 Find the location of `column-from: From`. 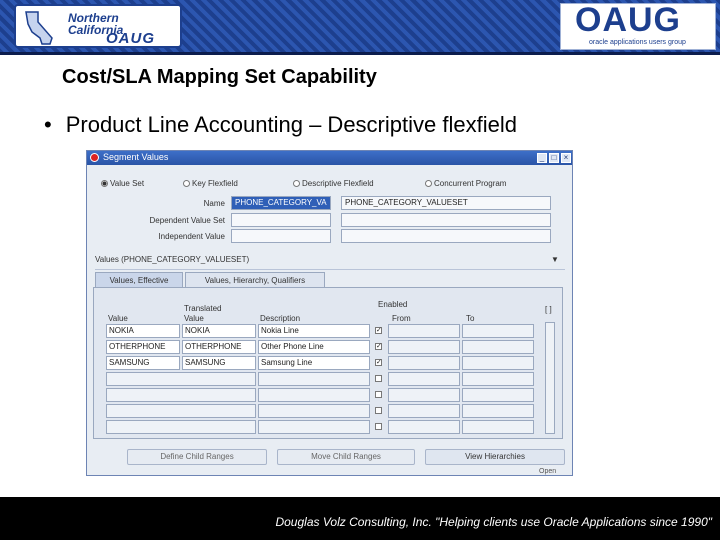

column-from: From is located at coordinates (401, 318).